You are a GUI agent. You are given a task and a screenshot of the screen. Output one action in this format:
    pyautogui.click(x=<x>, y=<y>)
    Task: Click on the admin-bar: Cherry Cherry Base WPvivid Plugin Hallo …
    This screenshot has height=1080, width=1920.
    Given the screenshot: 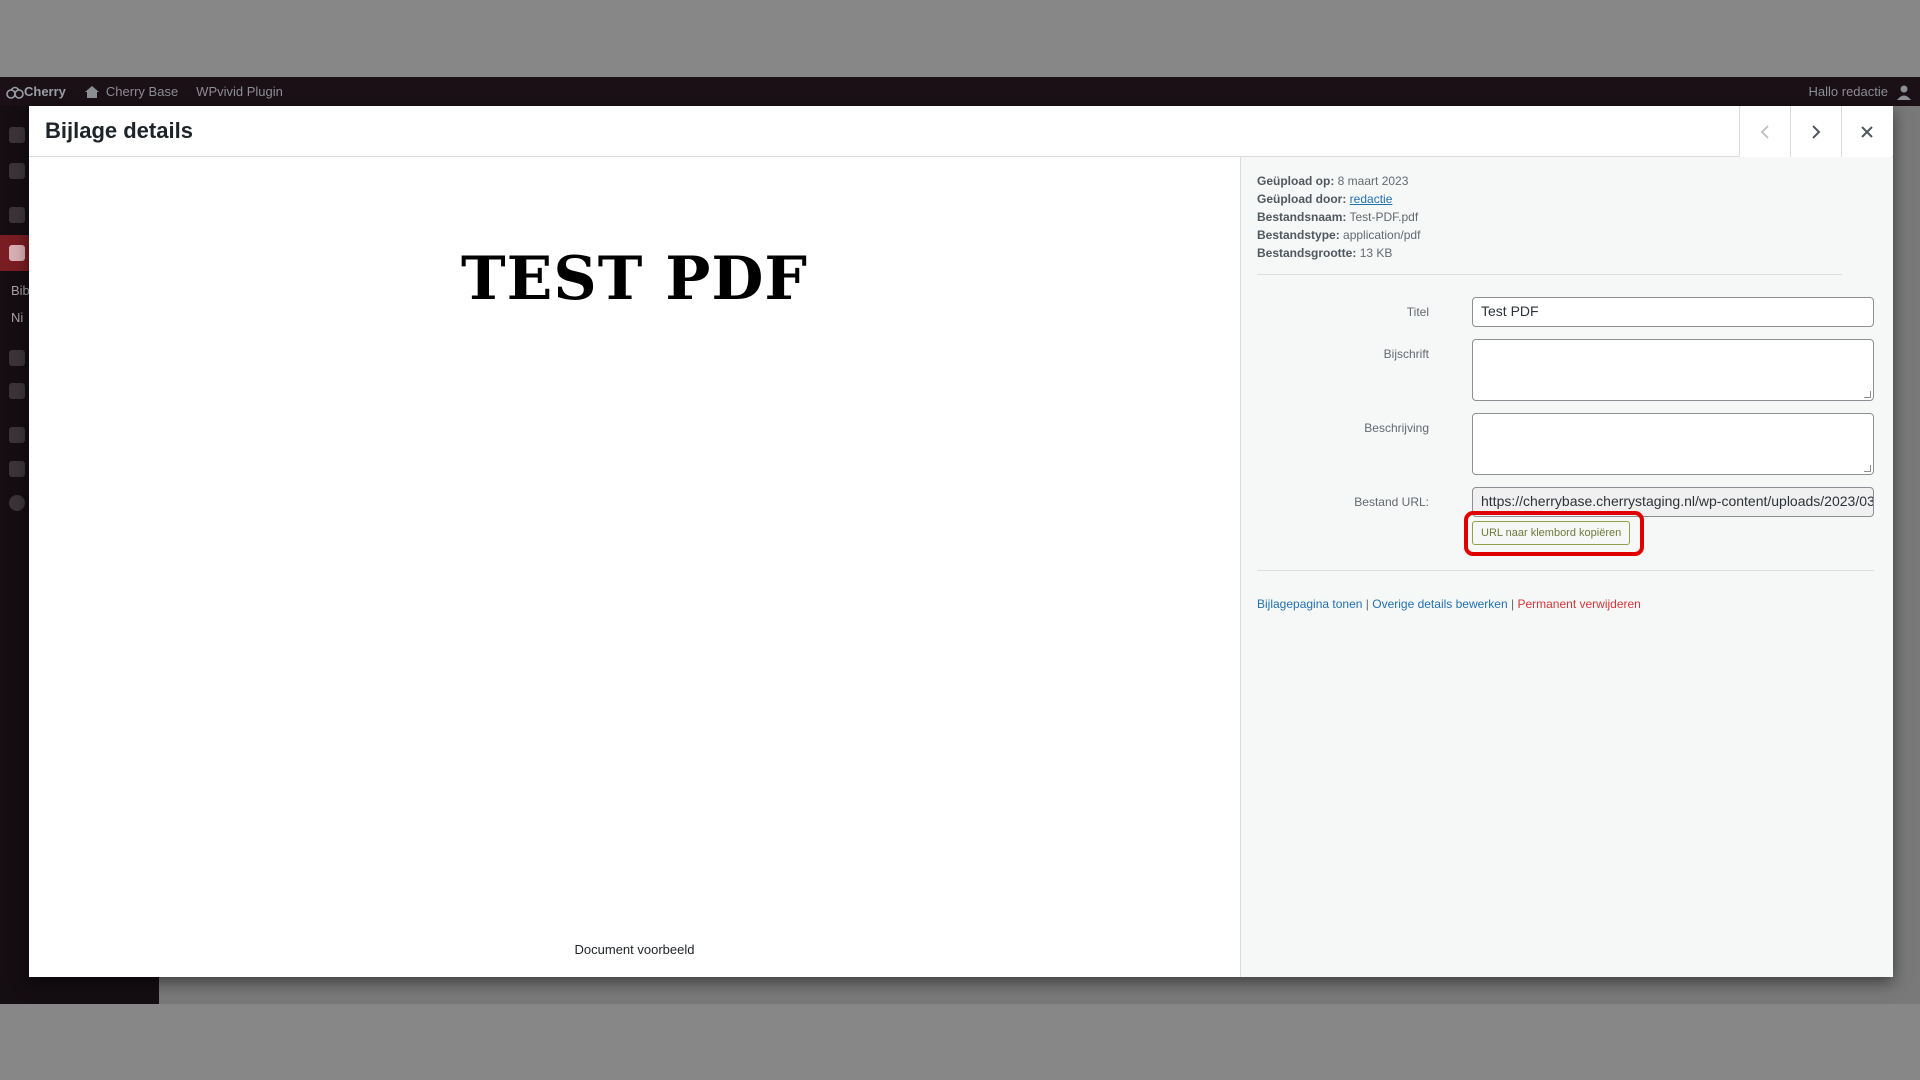 What is the action you would take?
    pyautogui.click(x=960, y=91)
    